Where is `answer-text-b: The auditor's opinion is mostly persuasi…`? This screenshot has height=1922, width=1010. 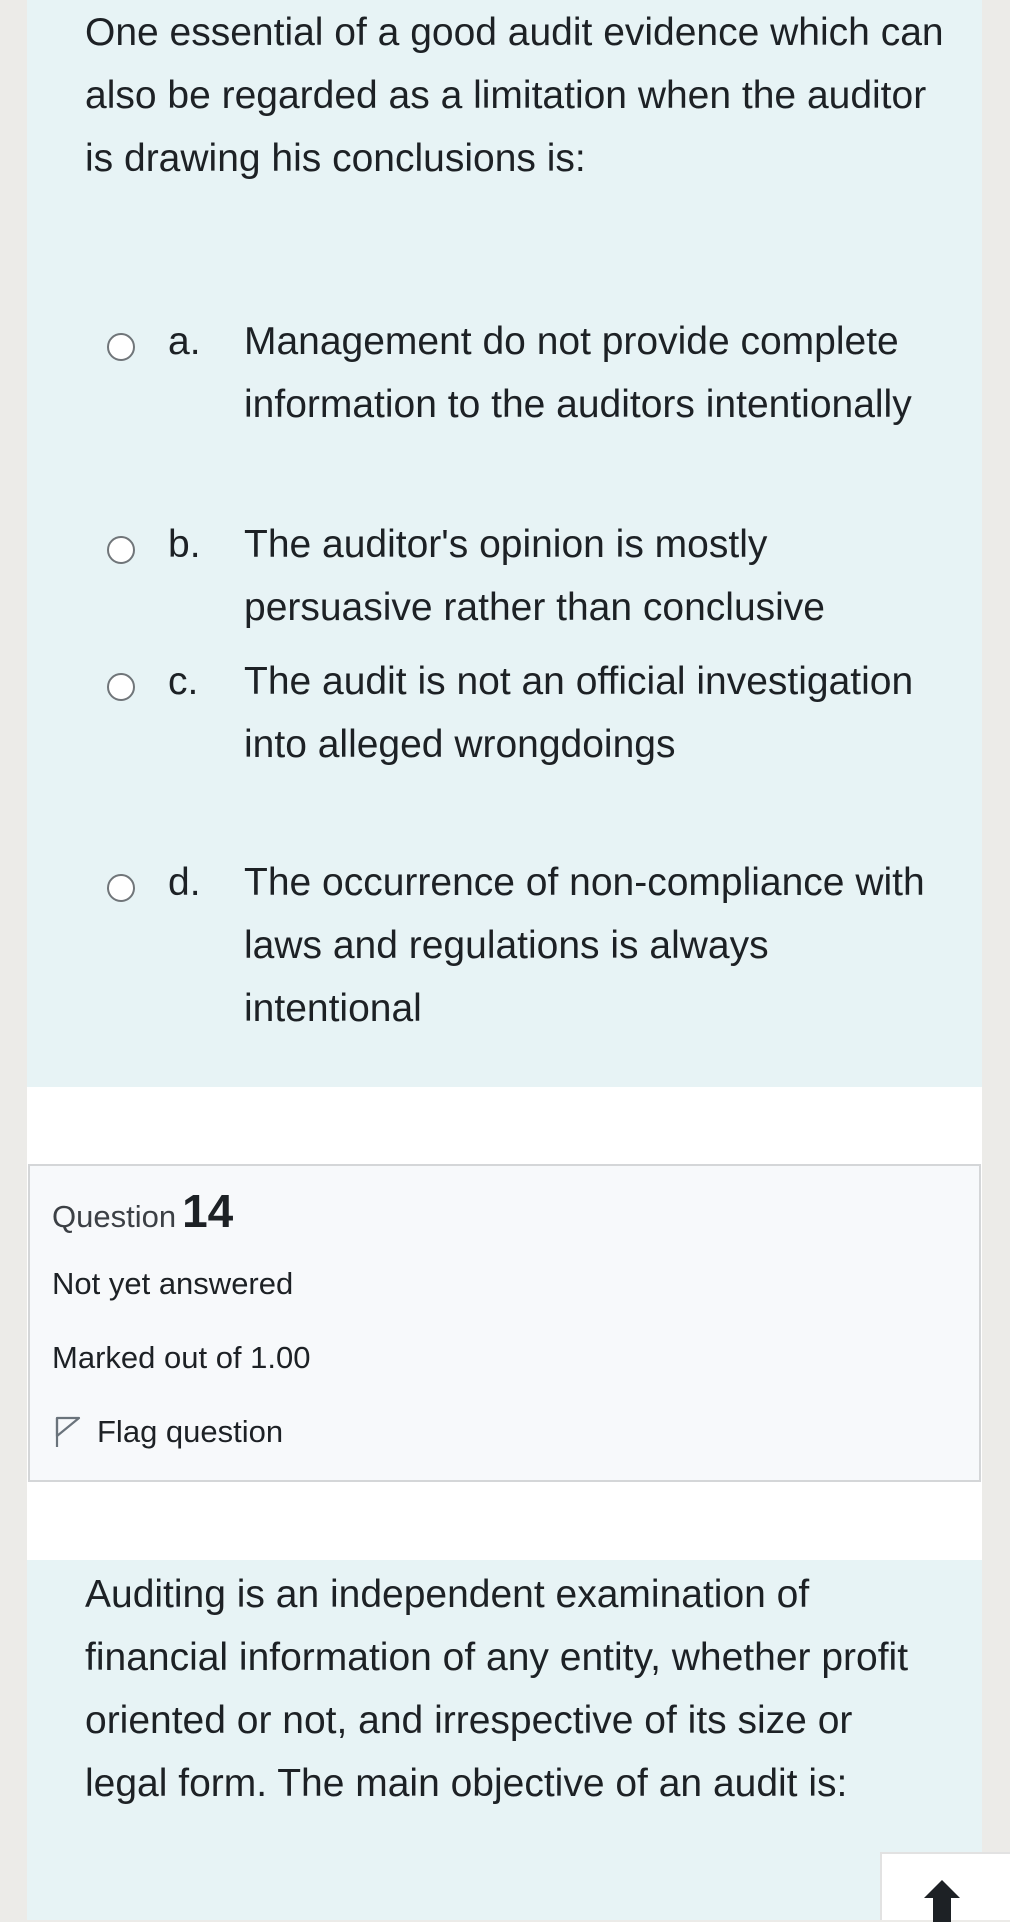 answer-text-b: The auditor's opinion is mostly persuasi… is located at coordinates (594, 576).